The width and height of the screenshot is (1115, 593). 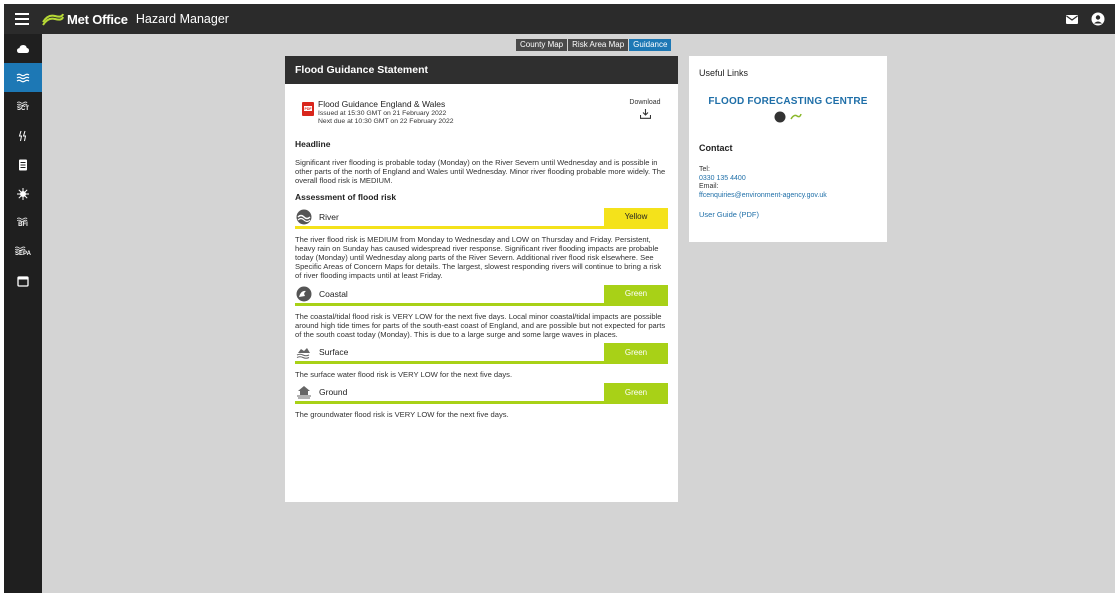 I want to click on sidebar: SCT BFI SEPA, so click(x=23, y=313).